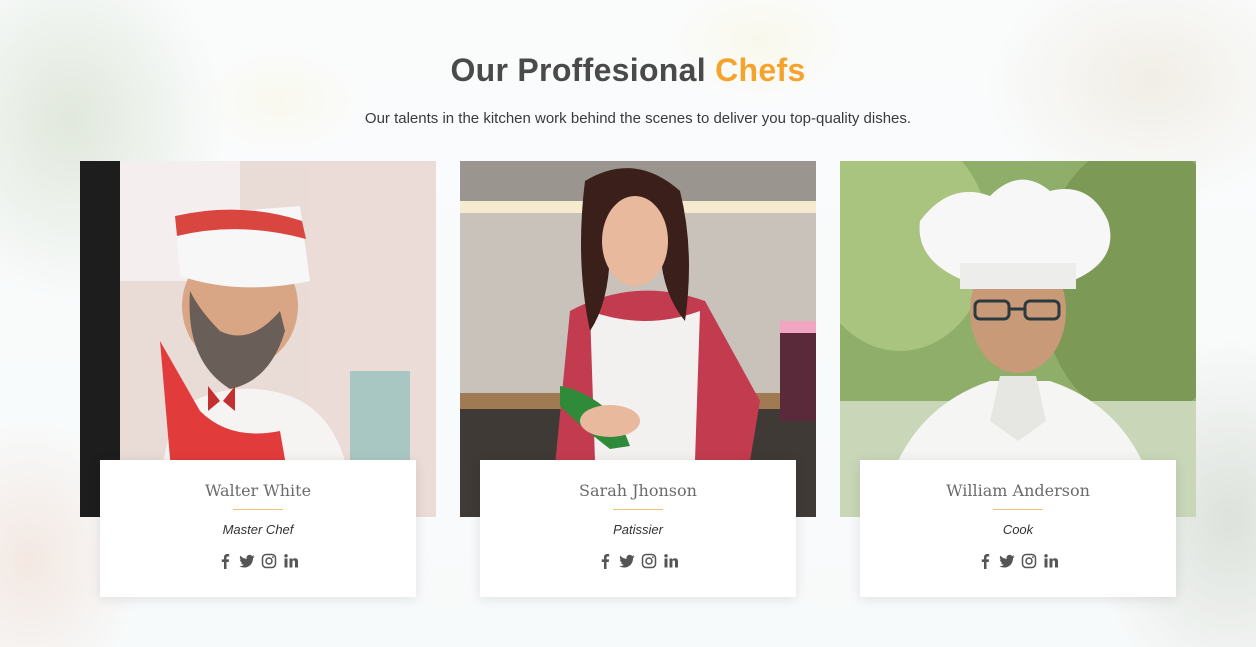 The image size is (1256, 647). Describe the element at coordinates (583, 70) in the screenshot. I see `title-main: Our Proffesional` at that location.